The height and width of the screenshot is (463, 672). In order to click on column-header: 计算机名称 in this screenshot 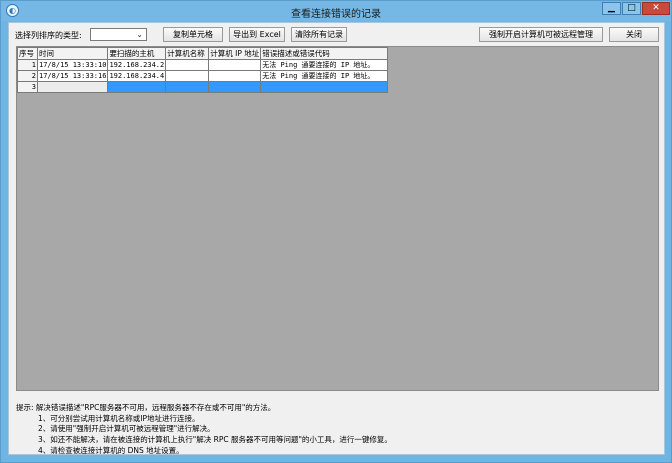, I will do `click(187, 53)`.